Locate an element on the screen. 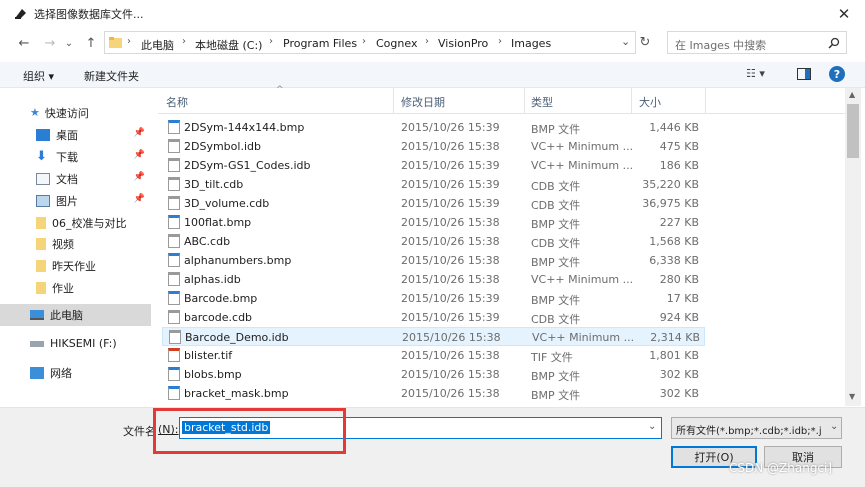  file-size: 475 KB is located at coordinates (679, 146).